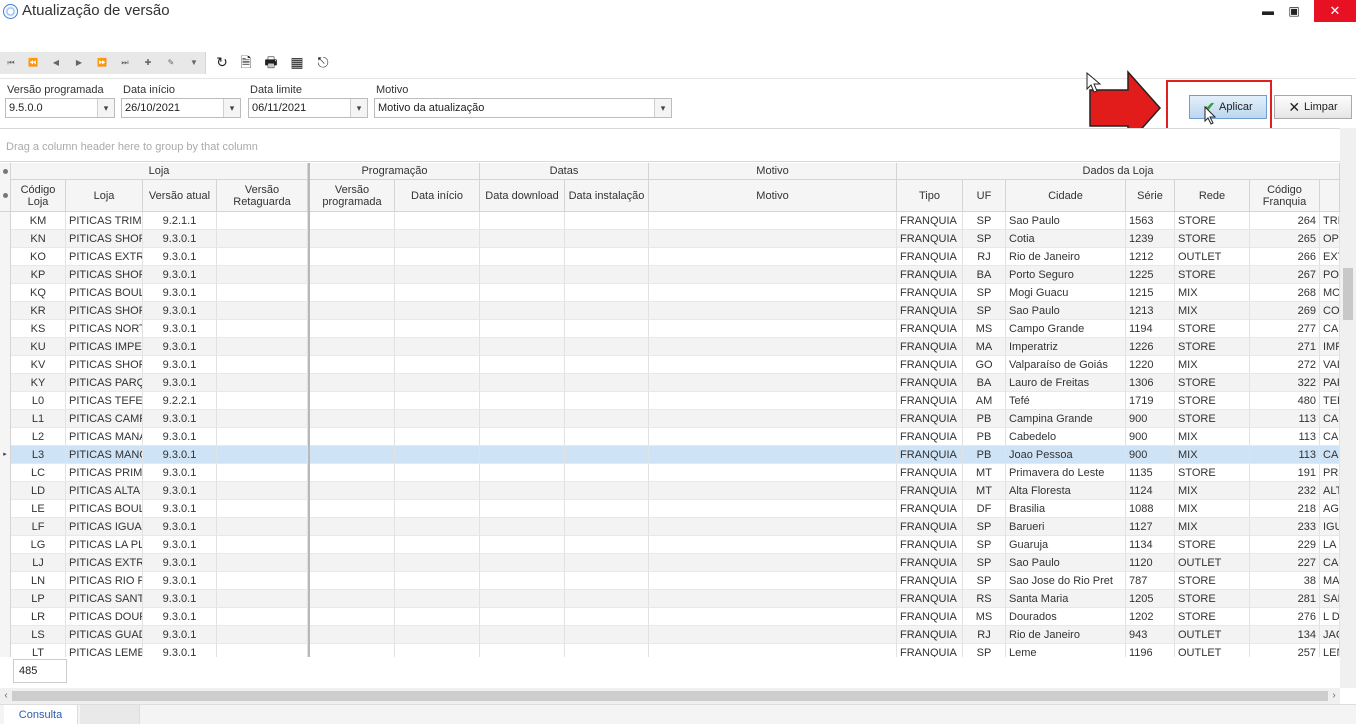  Describe the element at coordinates (1150, 311) in the screenshot. I see `table-cell: 1213` at that location.